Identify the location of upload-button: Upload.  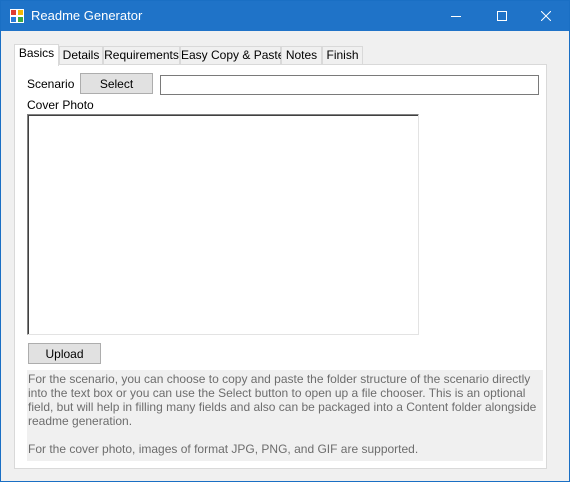
(64, 353).